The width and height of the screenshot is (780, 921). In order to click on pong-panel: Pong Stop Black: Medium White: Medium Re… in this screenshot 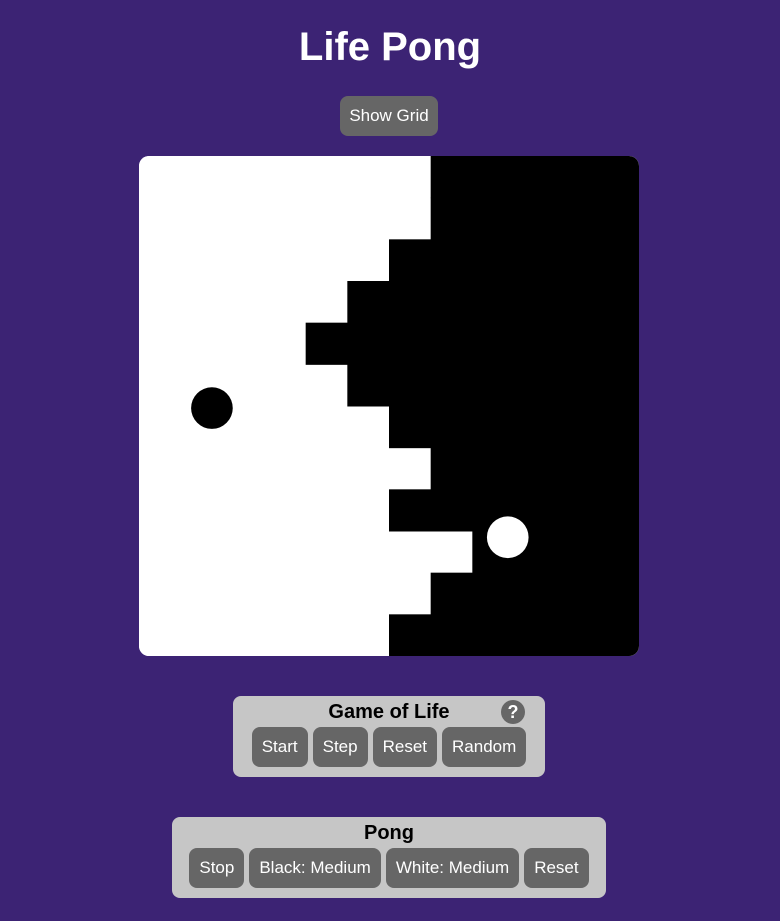, I will do `click(389, 857)`.